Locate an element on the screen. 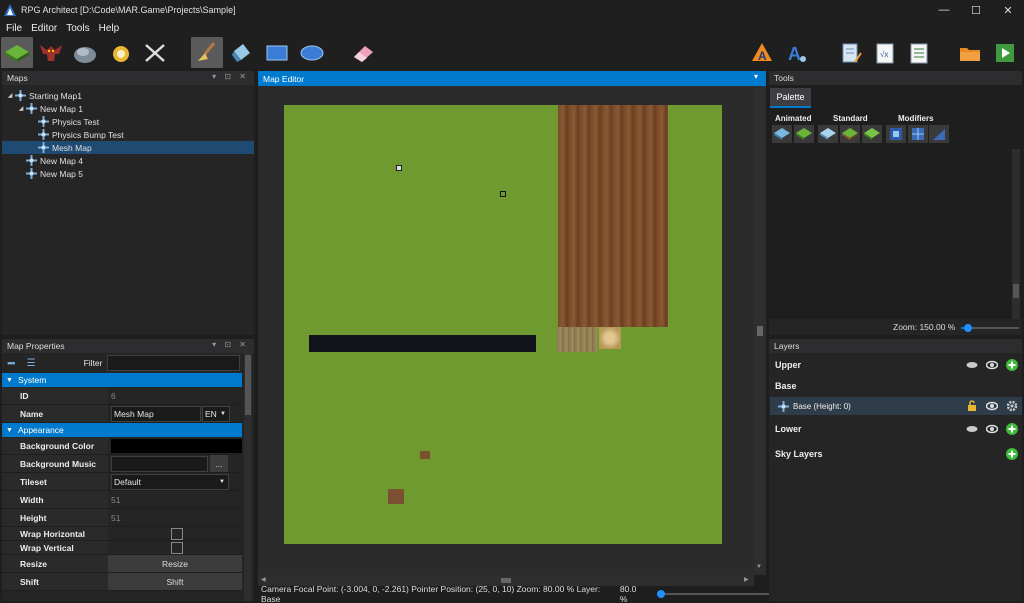 This screenshot has width=1024, height=603. checklist-button is located at coordinates (919, 52).